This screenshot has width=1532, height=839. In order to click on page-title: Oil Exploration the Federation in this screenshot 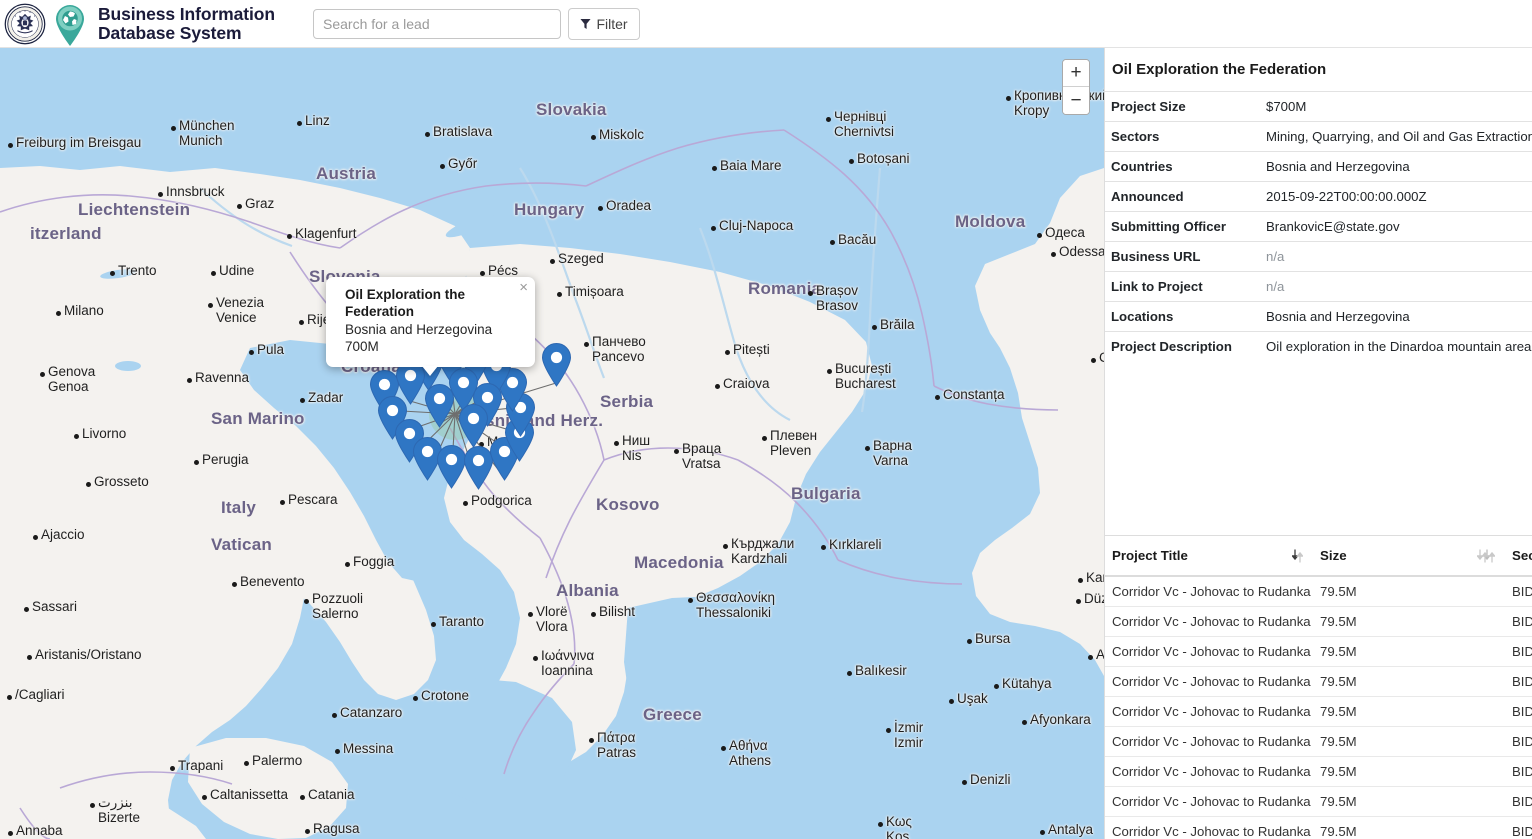, I will do `click(1219, 69)`.